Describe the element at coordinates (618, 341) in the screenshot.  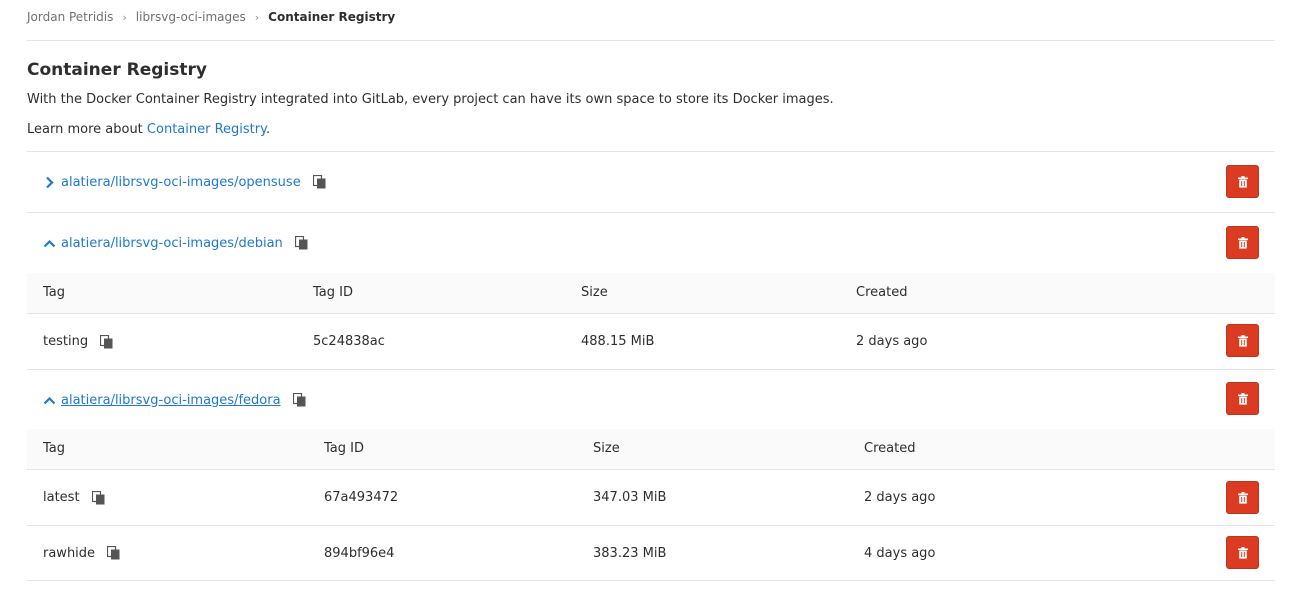
I see `tag-size: 488.15 MiB` at that location.